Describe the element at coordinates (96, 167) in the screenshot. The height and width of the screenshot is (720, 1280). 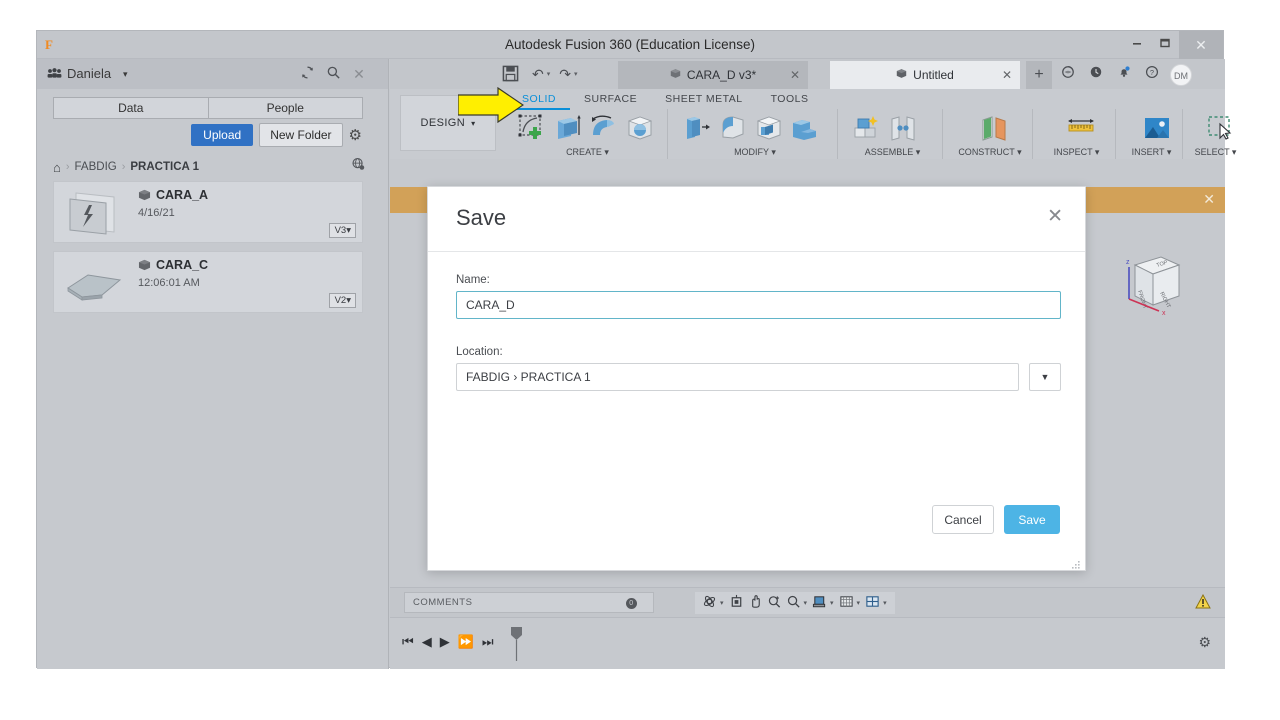
I see `breadcrumb-item-fabdig: FABDIG` at that location.